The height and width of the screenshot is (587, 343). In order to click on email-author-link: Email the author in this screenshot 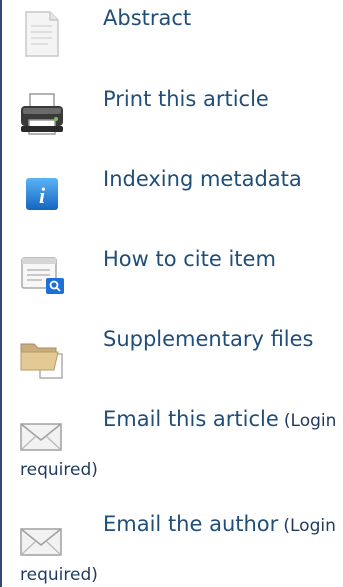, I will do `click(190, 524)`.